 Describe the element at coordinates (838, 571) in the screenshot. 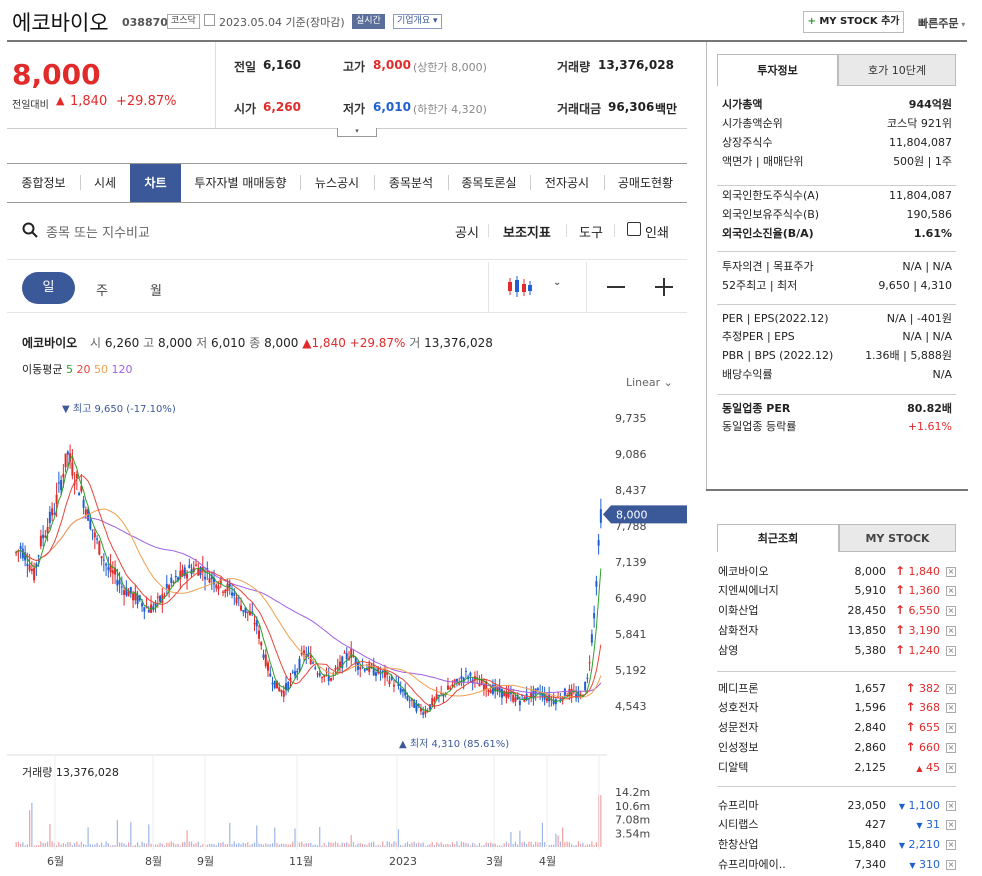

I see `recent-item: 에코바이오 8,000 ↑ 1,840 ×` at that location.